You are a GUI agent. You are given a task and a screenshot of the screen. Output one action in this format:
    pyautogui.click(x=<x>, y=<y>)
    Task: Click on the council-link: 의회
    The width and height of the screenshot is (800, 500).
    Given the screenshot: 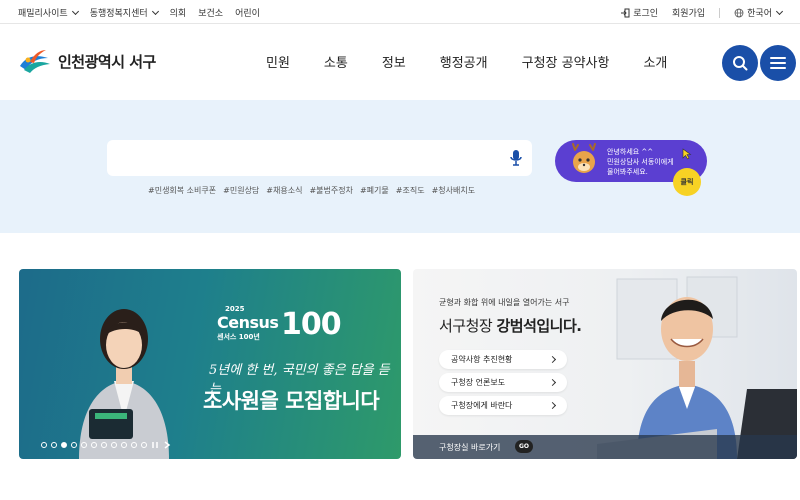 What is the action you would take?
    pyautogui.click(x=178, y=12)
    